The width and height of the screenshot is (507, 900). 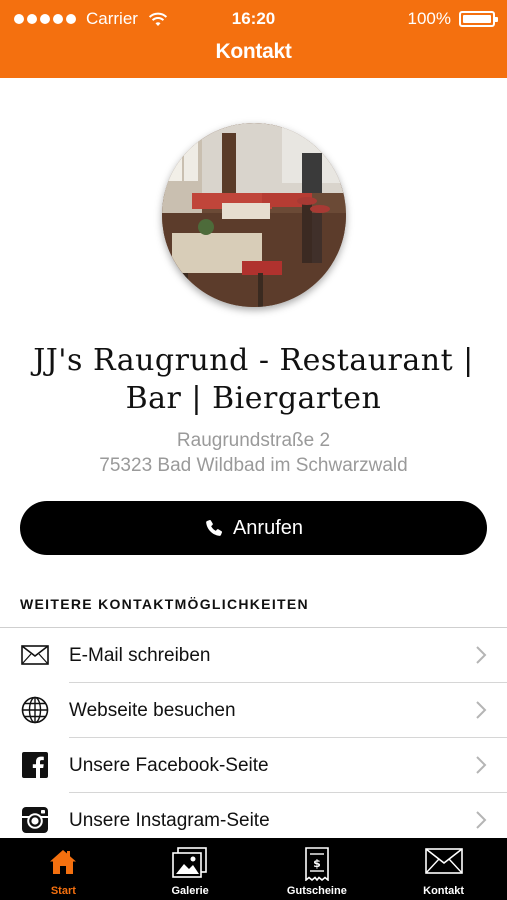 I want to click on status-left: Carrier, so click(x=91, y=19).